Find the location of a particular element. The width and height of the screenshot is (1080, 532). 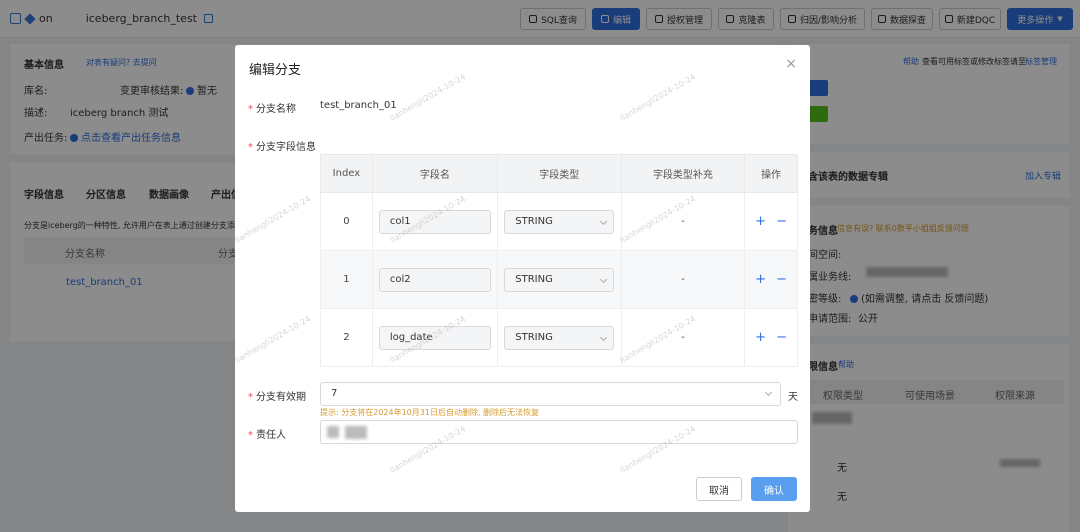

field-info-label: * 分支字段信息 is located at coordinates (282, 147).